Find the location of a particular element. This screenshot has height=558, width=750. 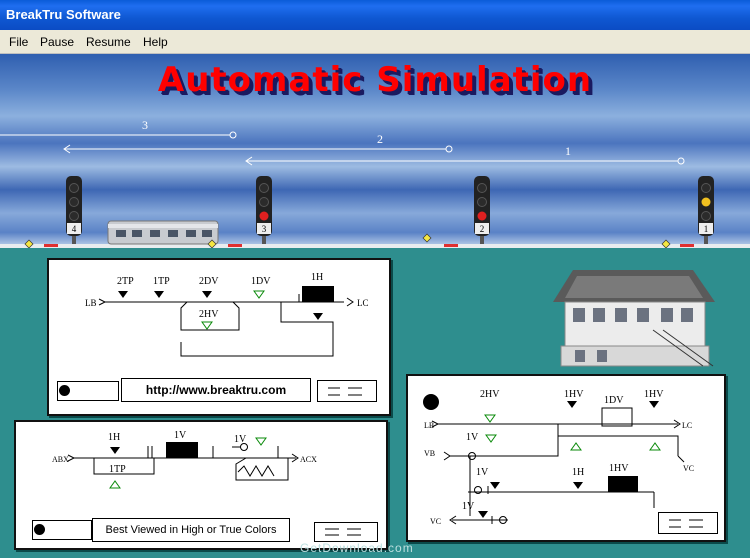

display-note: Best Viewed in High or True Colors is located at coordinates (191, 530).